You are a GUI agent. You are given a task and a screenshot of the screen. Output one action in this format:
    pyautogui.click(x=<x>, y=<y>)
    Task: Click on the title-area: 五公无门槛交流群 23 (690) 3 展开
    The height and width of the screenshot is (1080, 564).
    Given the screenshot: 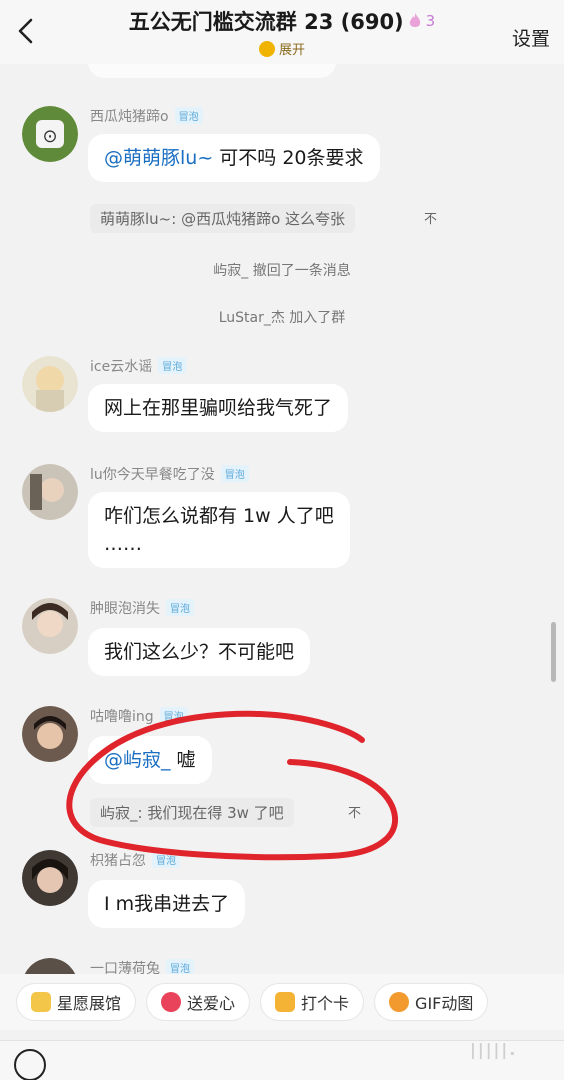 What is the action you would take?
    pyautogui.click(x=282, y=33)
    